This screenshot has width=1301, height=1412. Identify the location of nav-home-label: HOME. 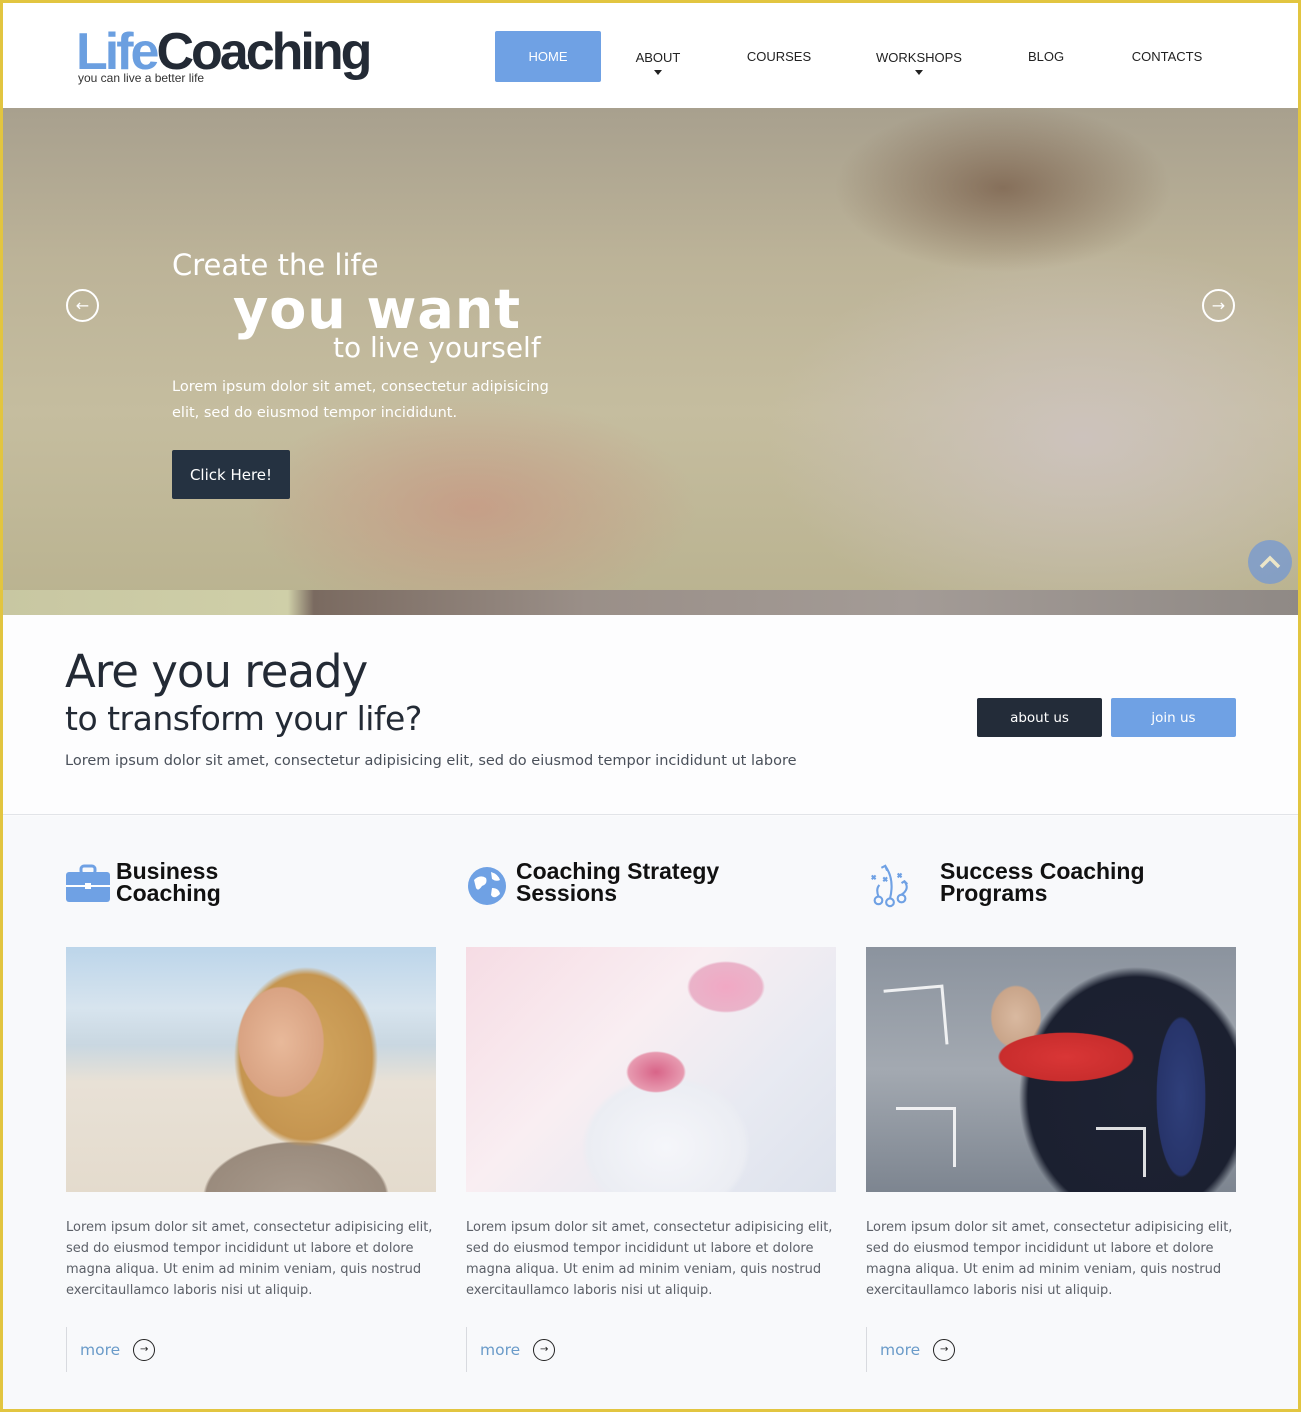
(548, 56).